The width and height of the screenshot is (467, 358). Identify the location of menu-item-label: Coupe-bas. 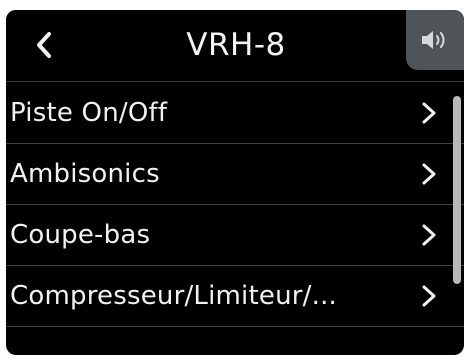
(80, 235).